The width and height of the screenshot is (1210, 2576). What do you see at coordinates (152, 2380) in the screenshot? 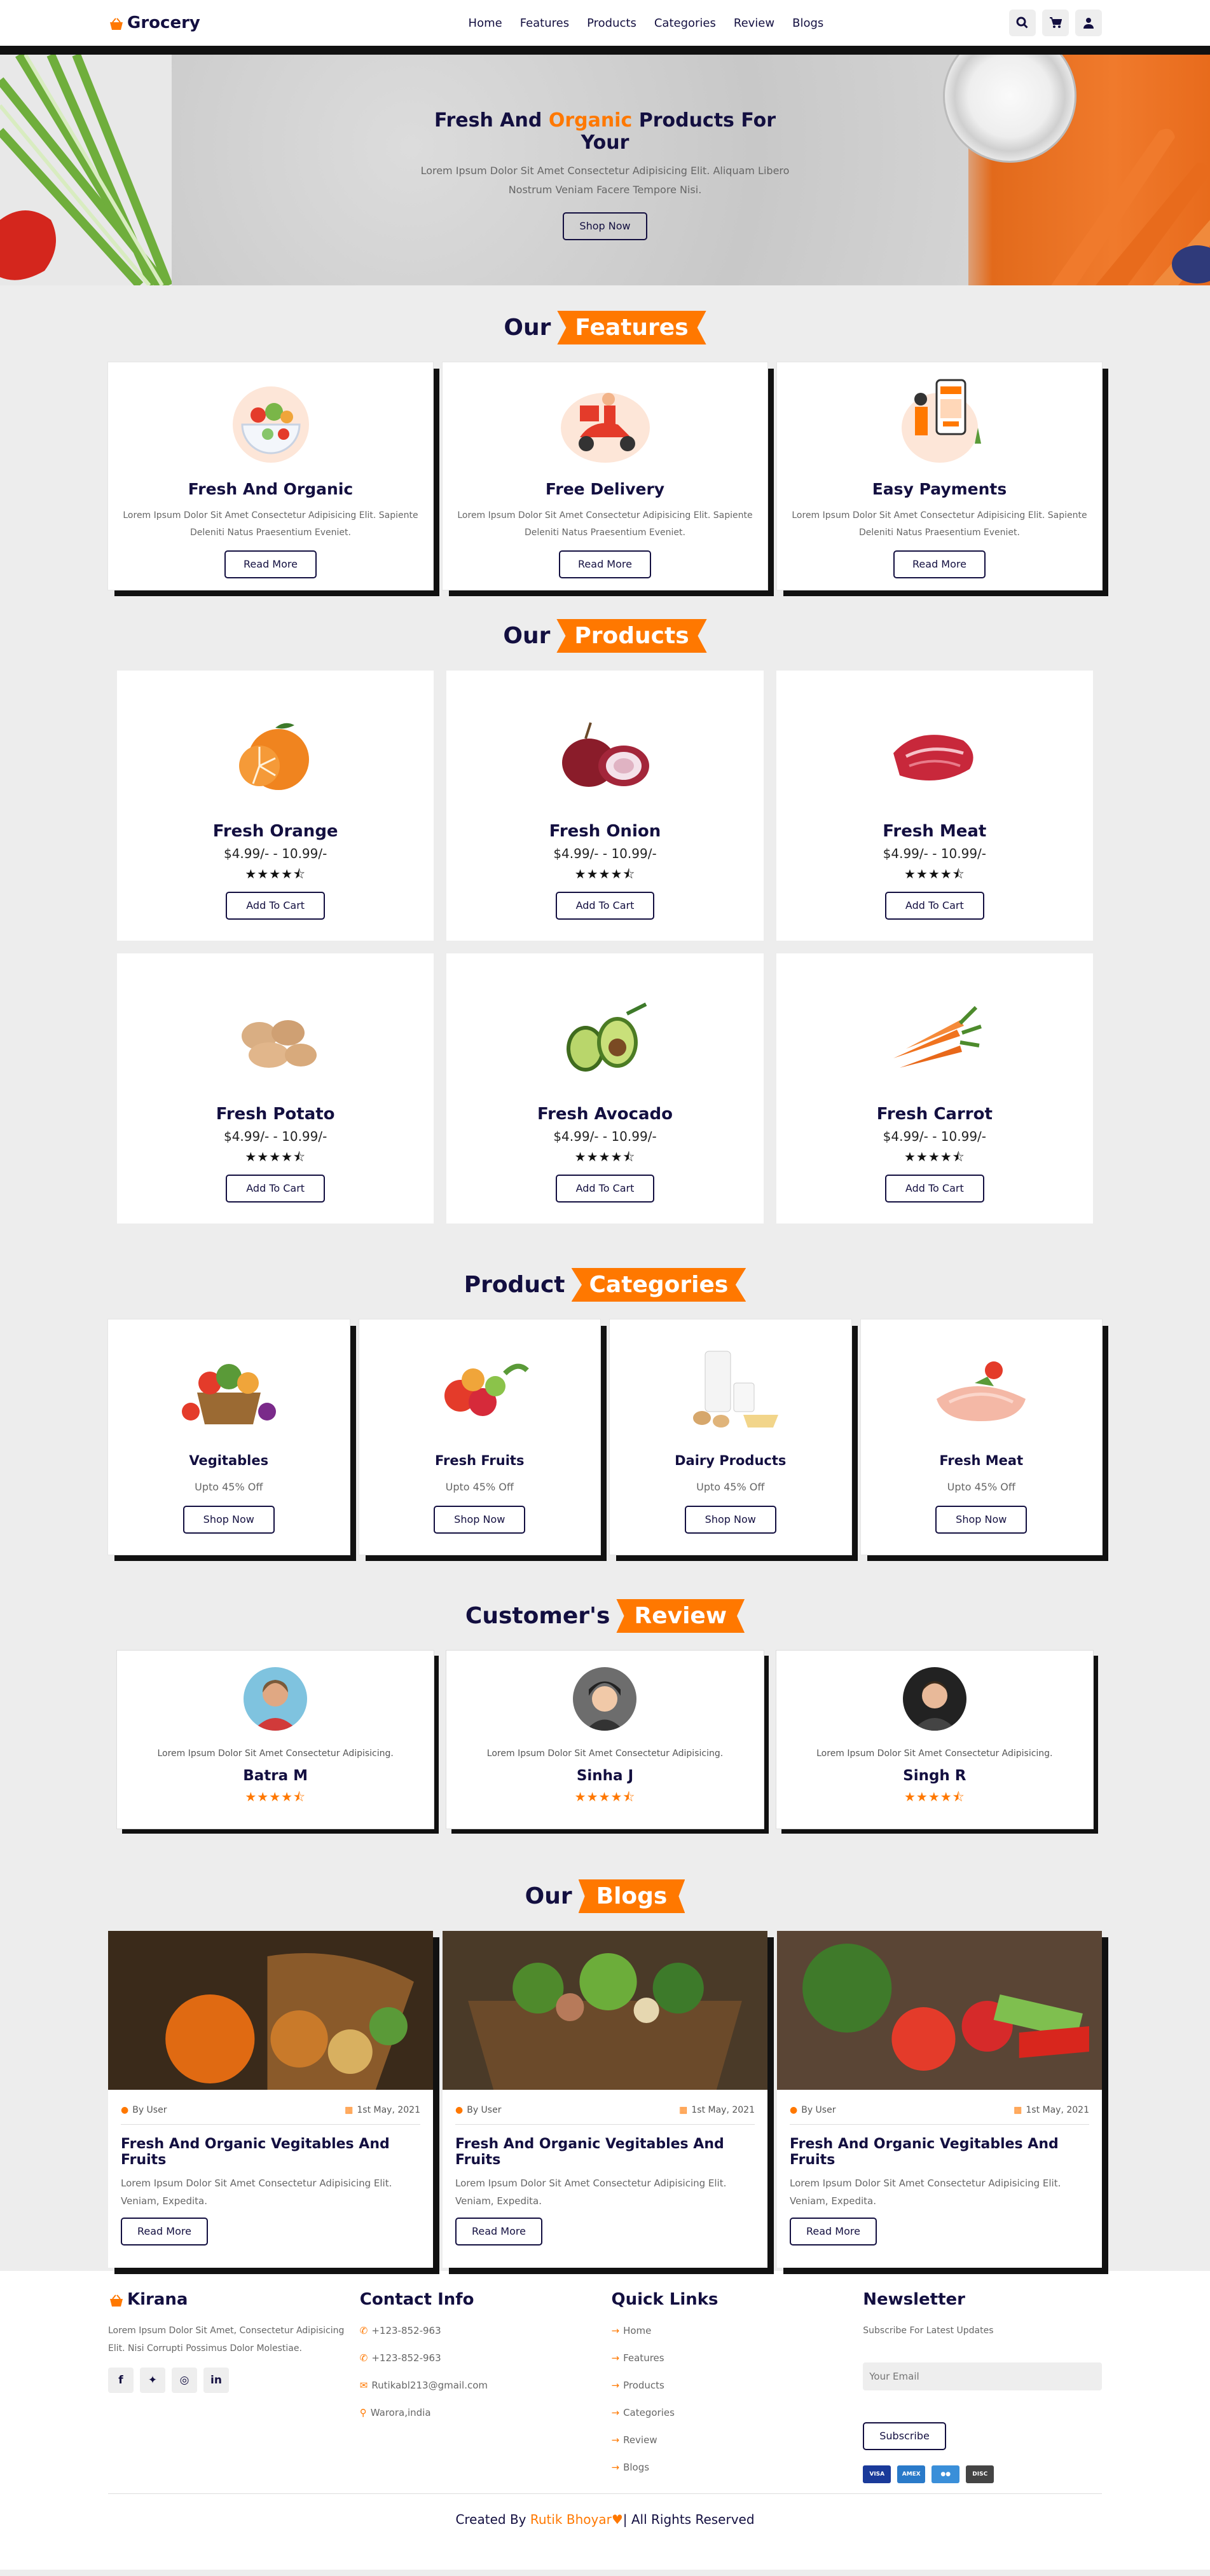
I see `twitter-icon: ✦` at bounding box center [152, 2380].